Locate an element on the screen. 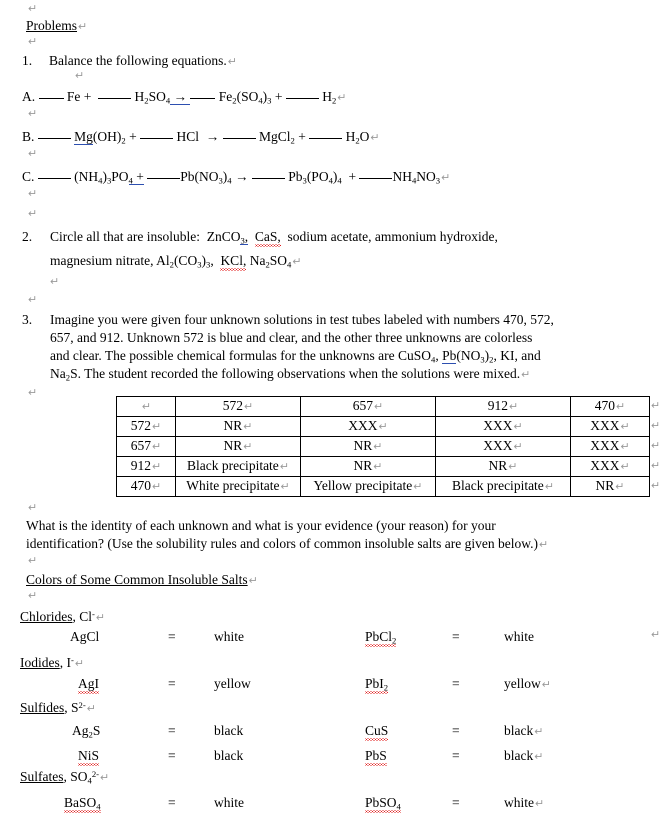 The image size is (670, 823). table-cell-text: 470 is located at coordinates (141, 485).